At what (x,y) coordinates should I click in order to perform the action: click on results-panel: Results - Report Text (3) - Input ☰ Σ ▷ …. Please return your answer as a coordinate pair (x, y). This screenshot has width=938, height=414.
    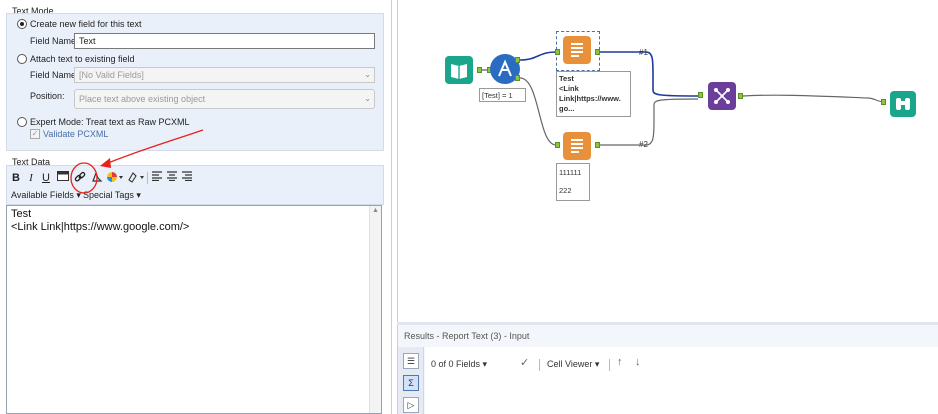
    Looking at the image, I should click on (667, 369).